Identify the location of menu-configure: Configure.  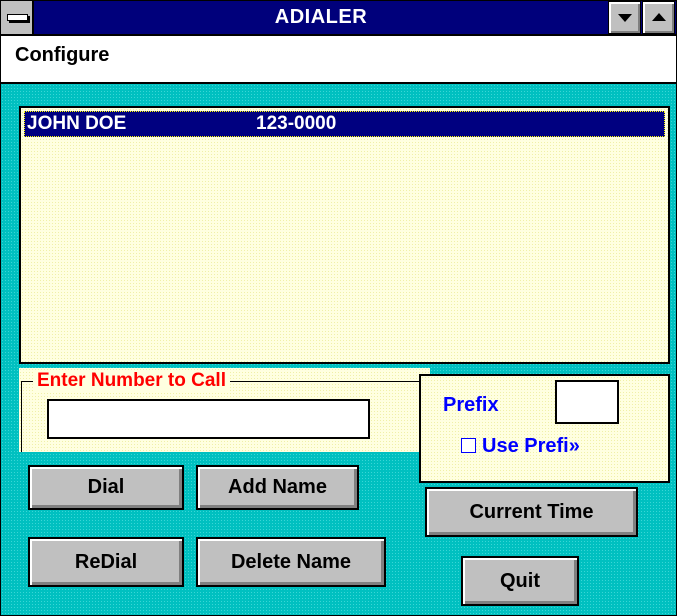
(62, 55).